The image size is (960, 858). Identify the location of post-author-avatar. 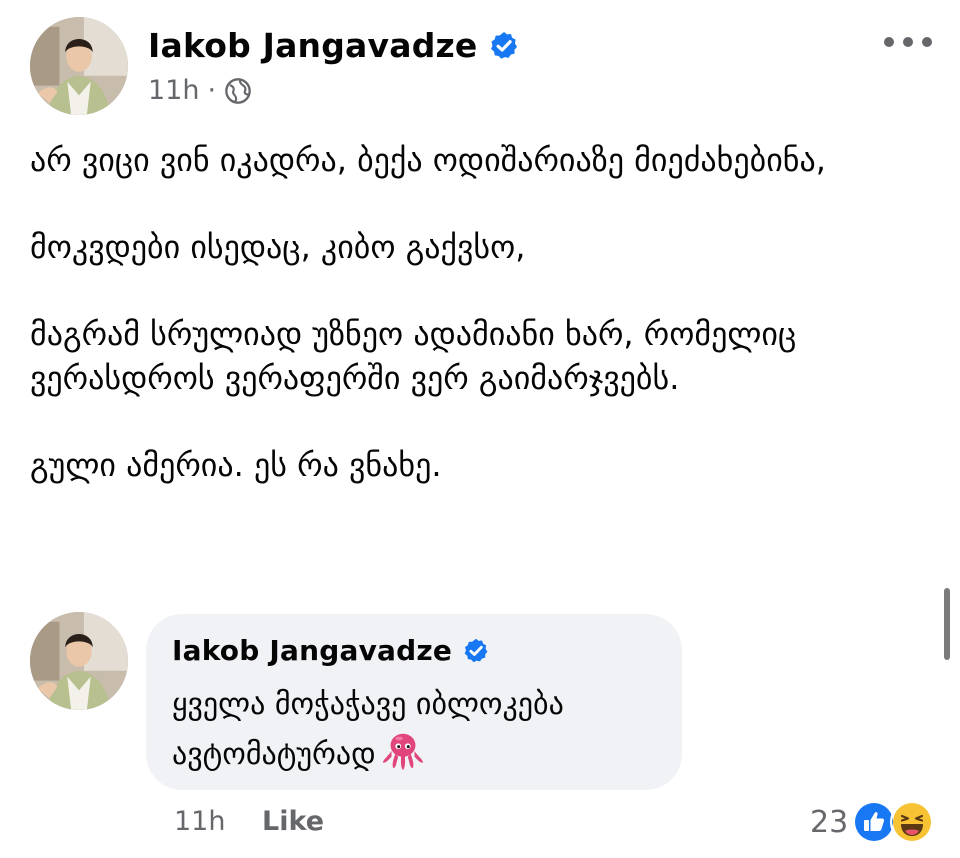
(79, 66).